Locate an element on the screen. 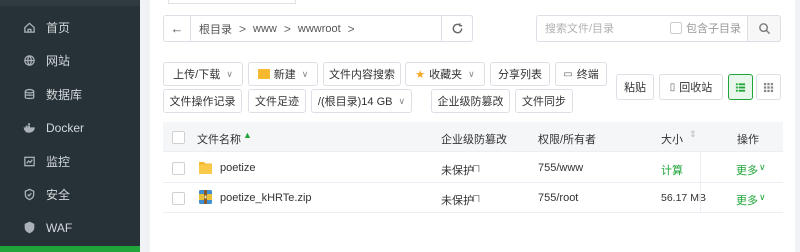 This screenshot has height=252, width=800. file-footprint-button: 文件足迹 is located at coordinates (277, 101).